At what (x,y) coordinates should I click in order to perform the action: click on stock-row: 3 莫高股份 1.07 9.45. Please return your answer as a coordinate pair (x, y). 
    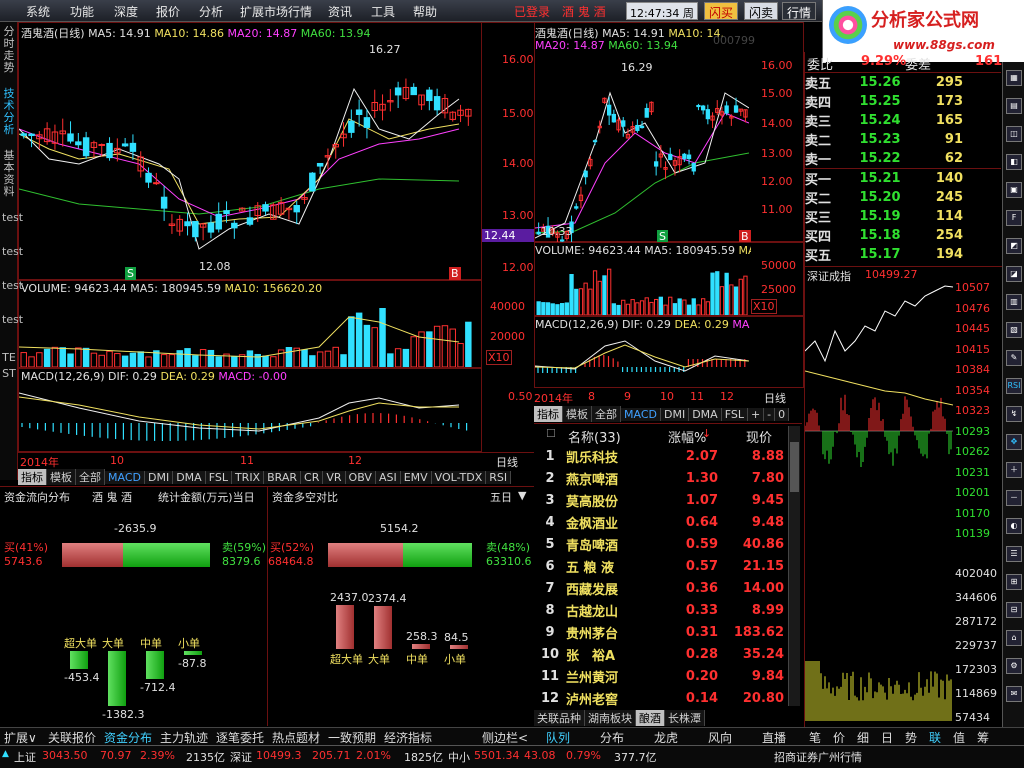
    Looking at the image, I should click on (661, 500).